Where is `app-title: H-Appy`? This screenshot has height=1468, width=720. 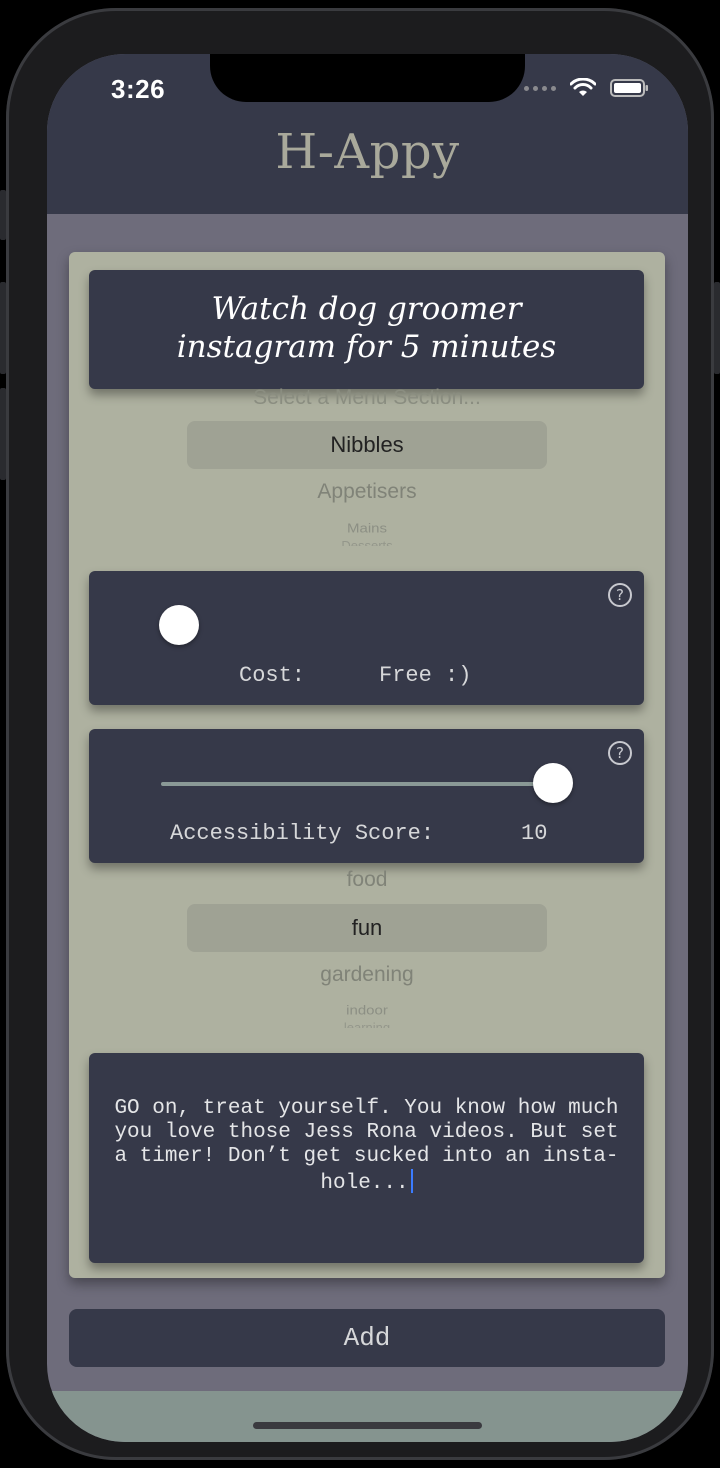 app-title: H-Appy is located at coordinates (367, 152).